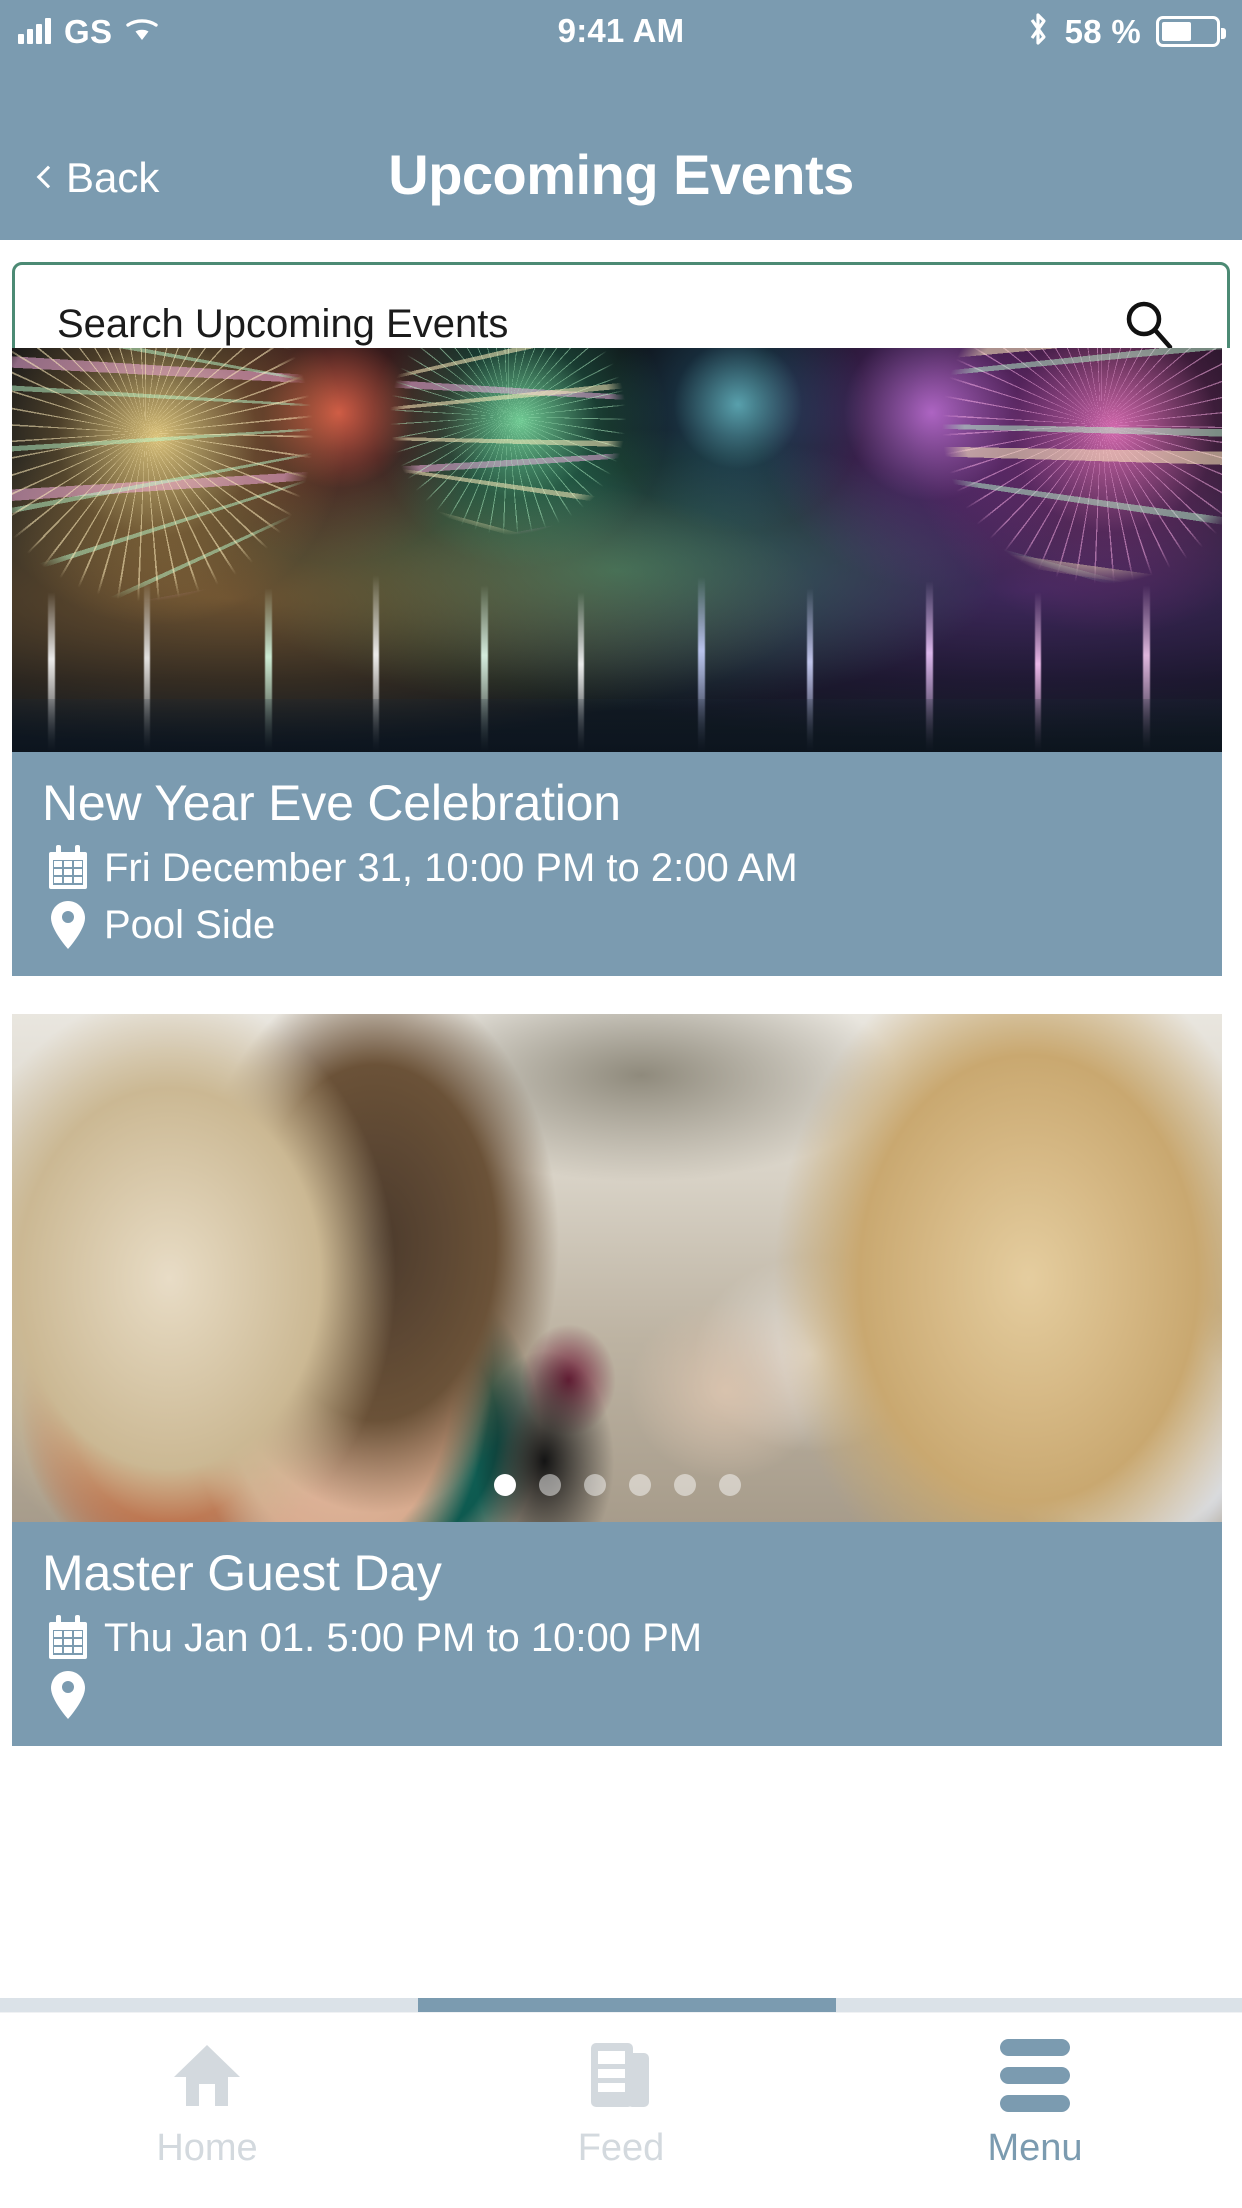 This screenshot has height=2208, width=1242. What do you see at coordinates (1149, 324) in the screenshot?
I see `search-icon` at bounding box center [1149, 324].